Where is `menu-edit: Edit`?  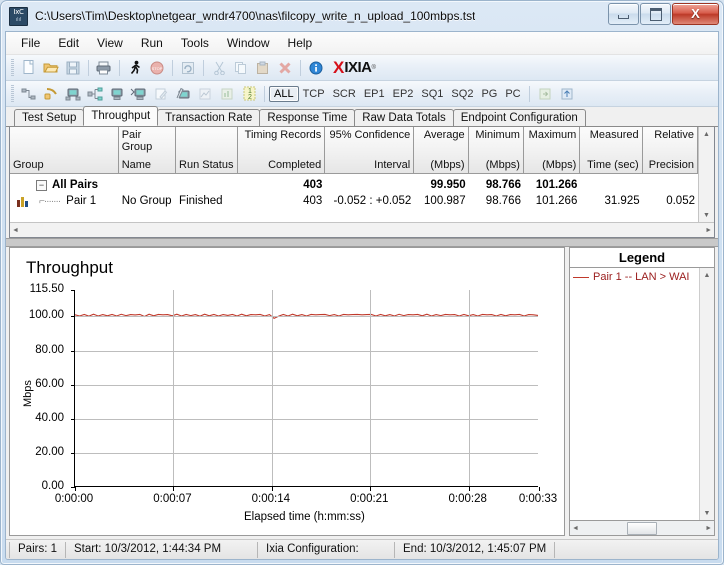
menu-edit: Edit is located at coordinates (68, 43).